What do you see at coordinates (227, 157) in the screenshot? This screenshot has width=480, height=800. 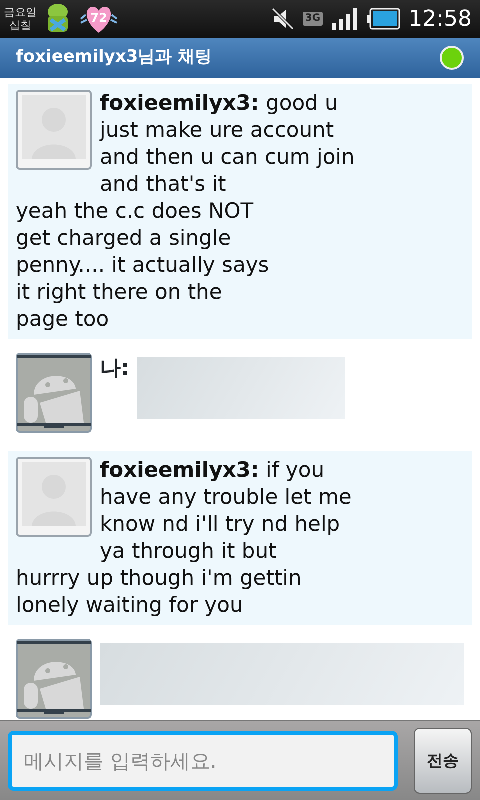 I see `message-text: just make ure account and then u can cum join and that's it` at bounding box center [227, 157].